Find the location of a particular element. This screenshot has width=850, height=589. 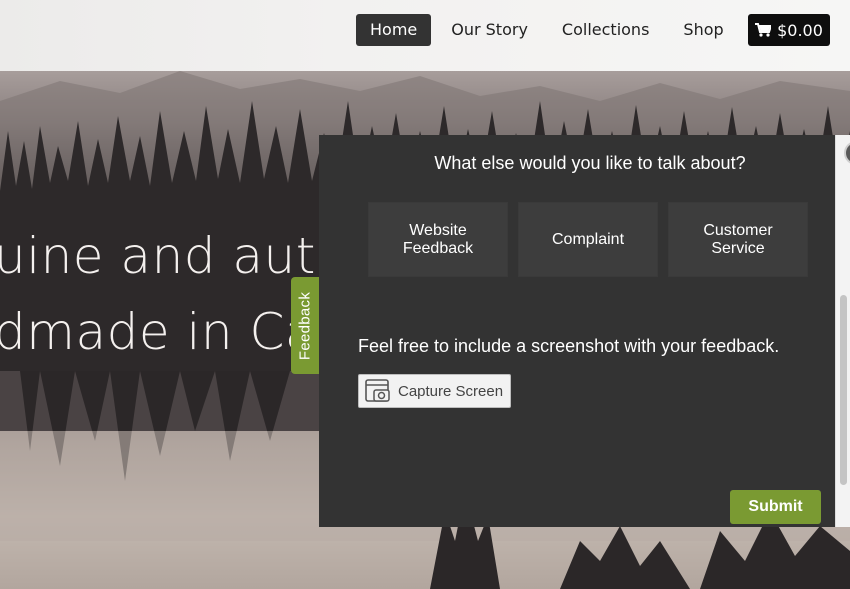

hero-heading-line-2: dmade in Cal is located at coordinates (165, 332).